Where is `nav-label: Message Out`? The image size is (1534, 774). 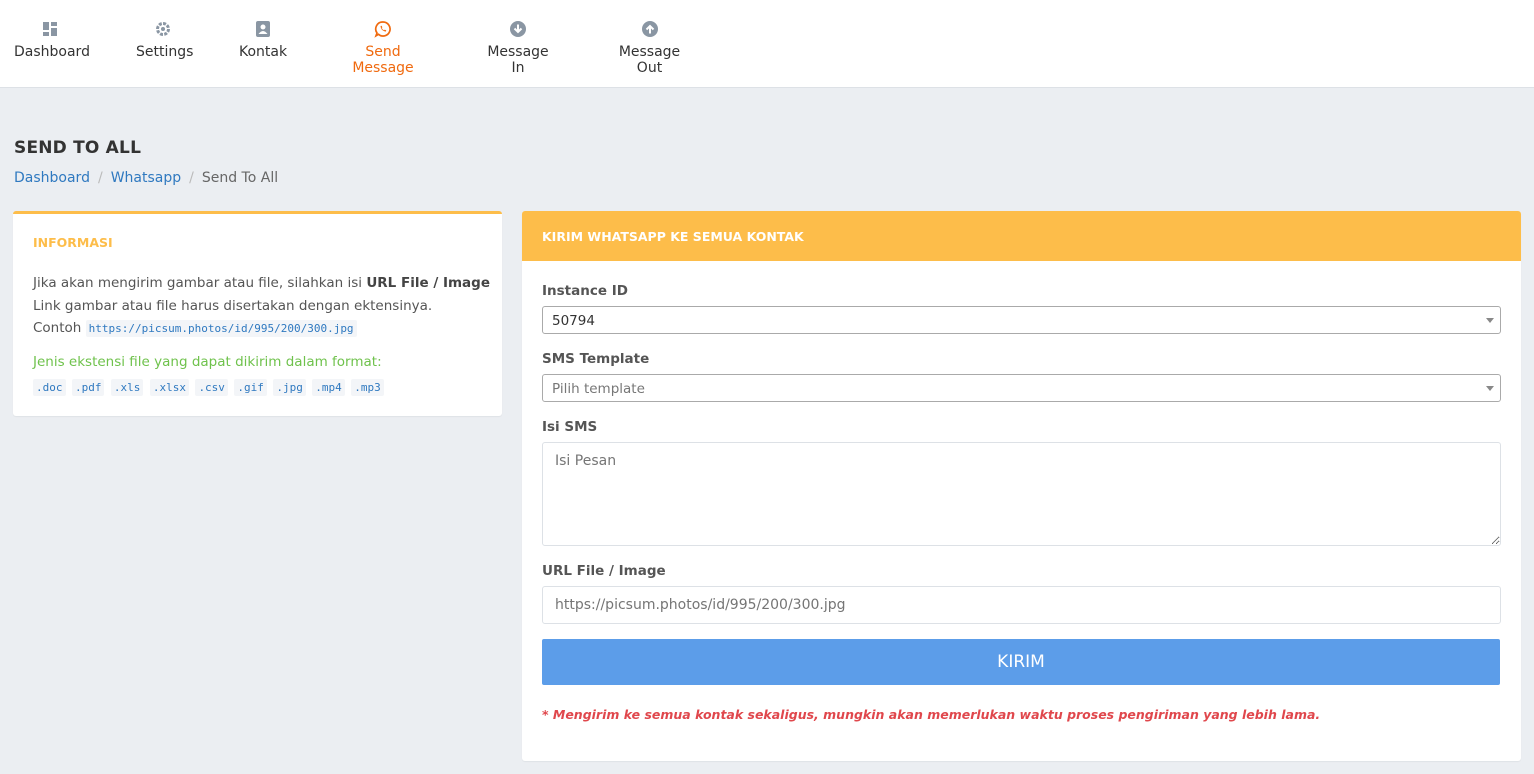
nav-label: Message Out is located at coordinates (649, 60).